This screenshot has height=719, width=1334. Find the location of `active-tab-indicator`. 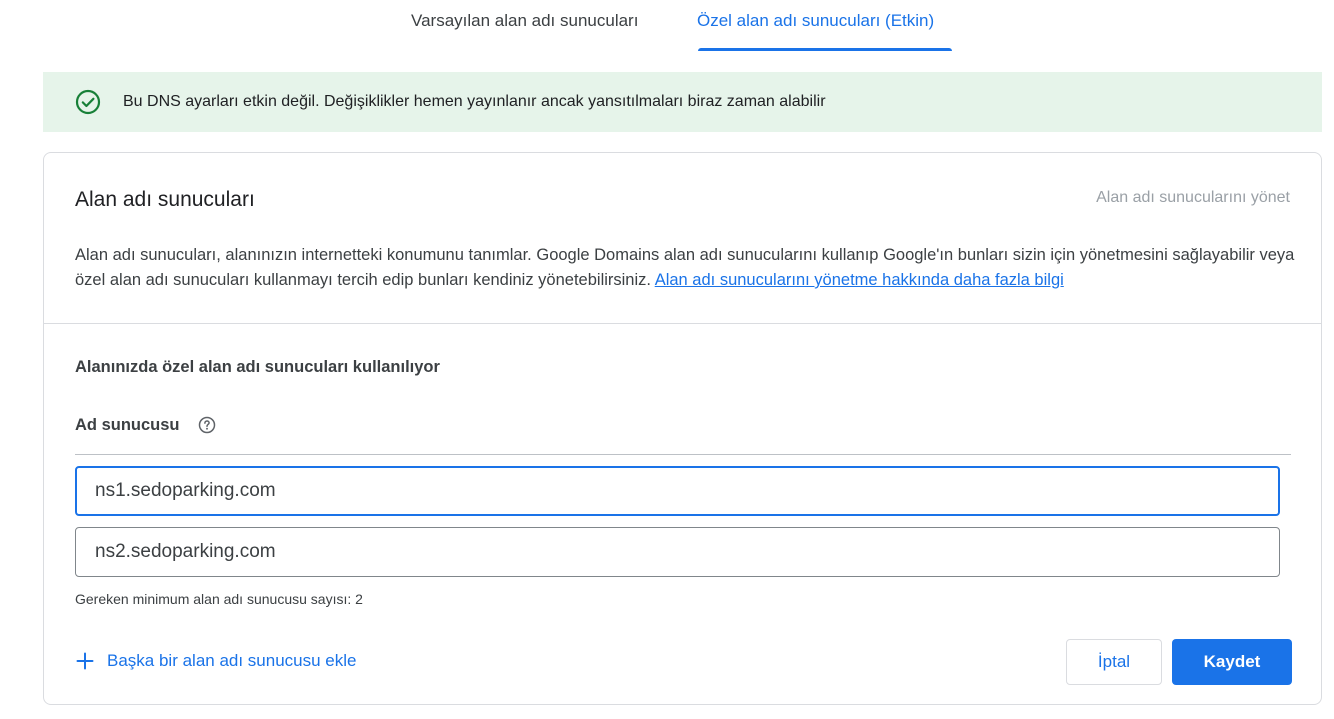

active-tab-indicator is located at coordinates (825, 49).